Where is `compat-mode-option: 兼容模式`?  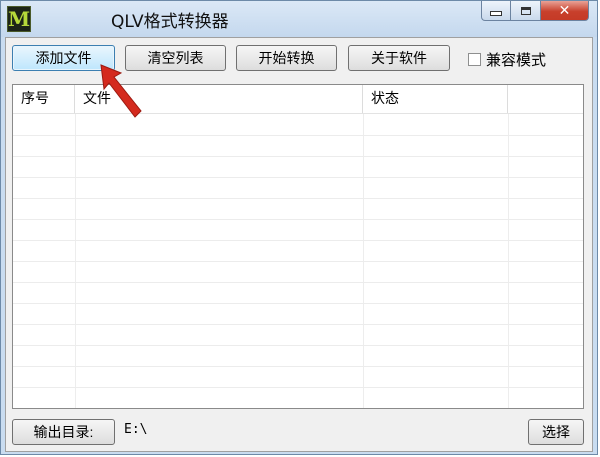
compat-mode-option: 兼容模式 is located at coordinates (507, 59).